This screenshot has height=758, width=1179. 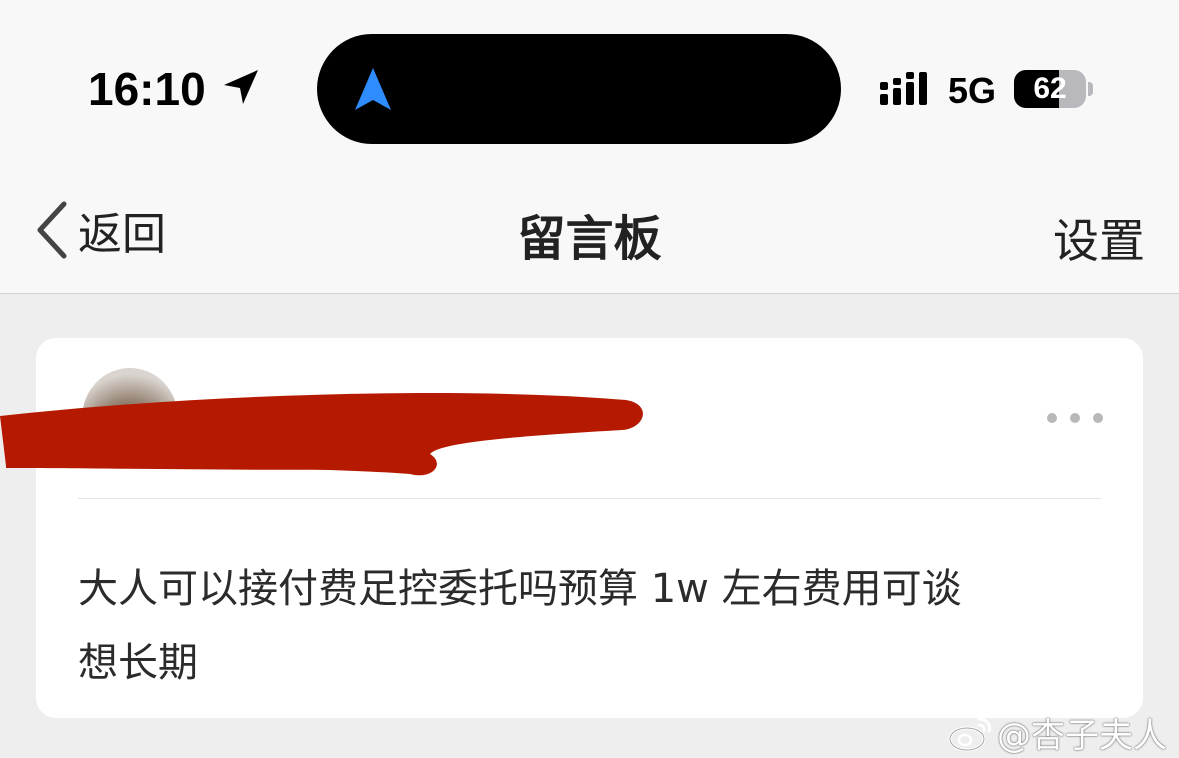 I want to click on location-arrow-icon, so click(x=241, y=87).